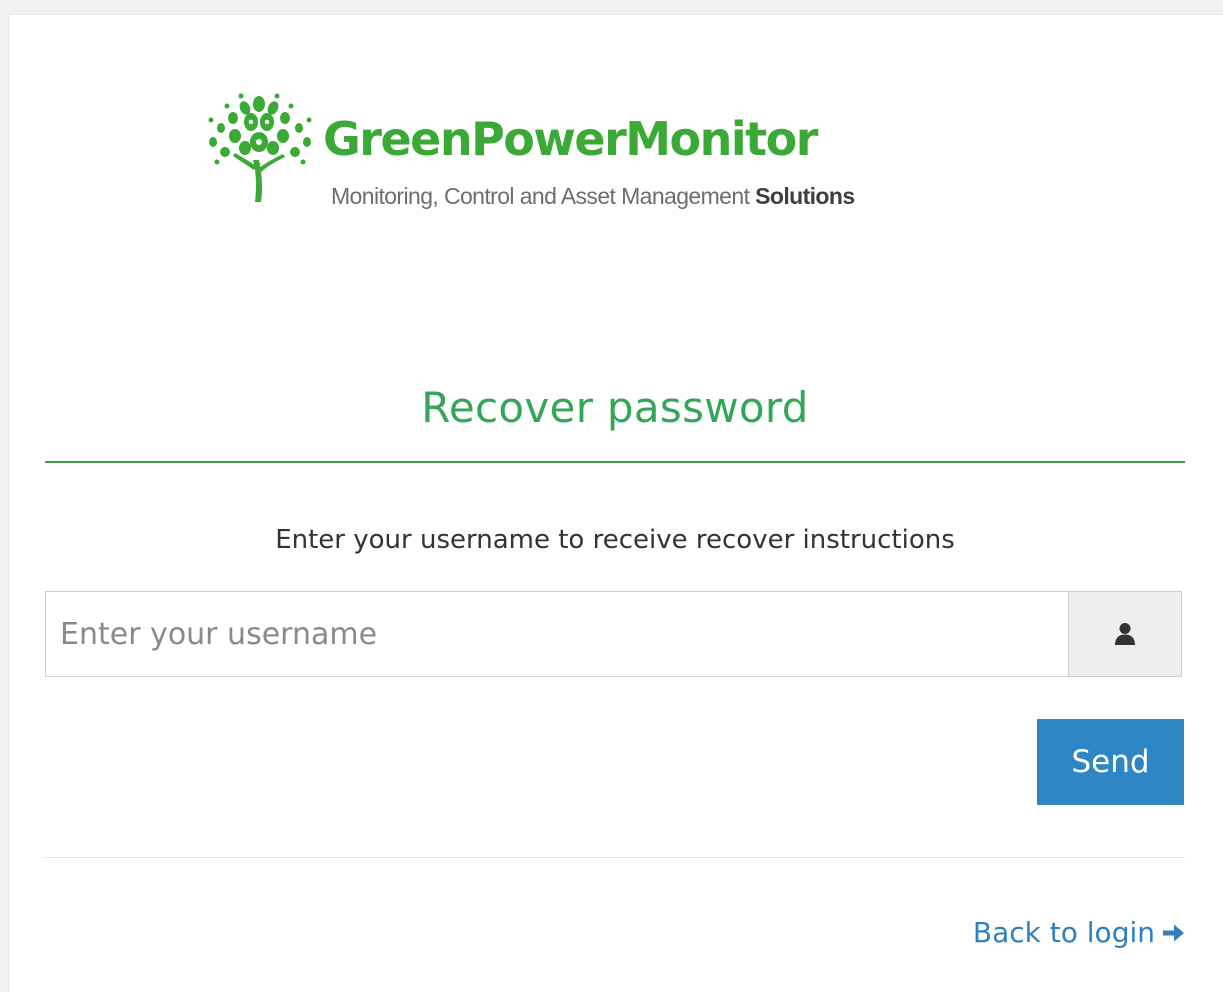 Image resolution: width=1223 pixels, height=992 pixels. Describe the element at coordinates (1173, 933) in the screenshot. I see `arrow-right-icon` at that location.